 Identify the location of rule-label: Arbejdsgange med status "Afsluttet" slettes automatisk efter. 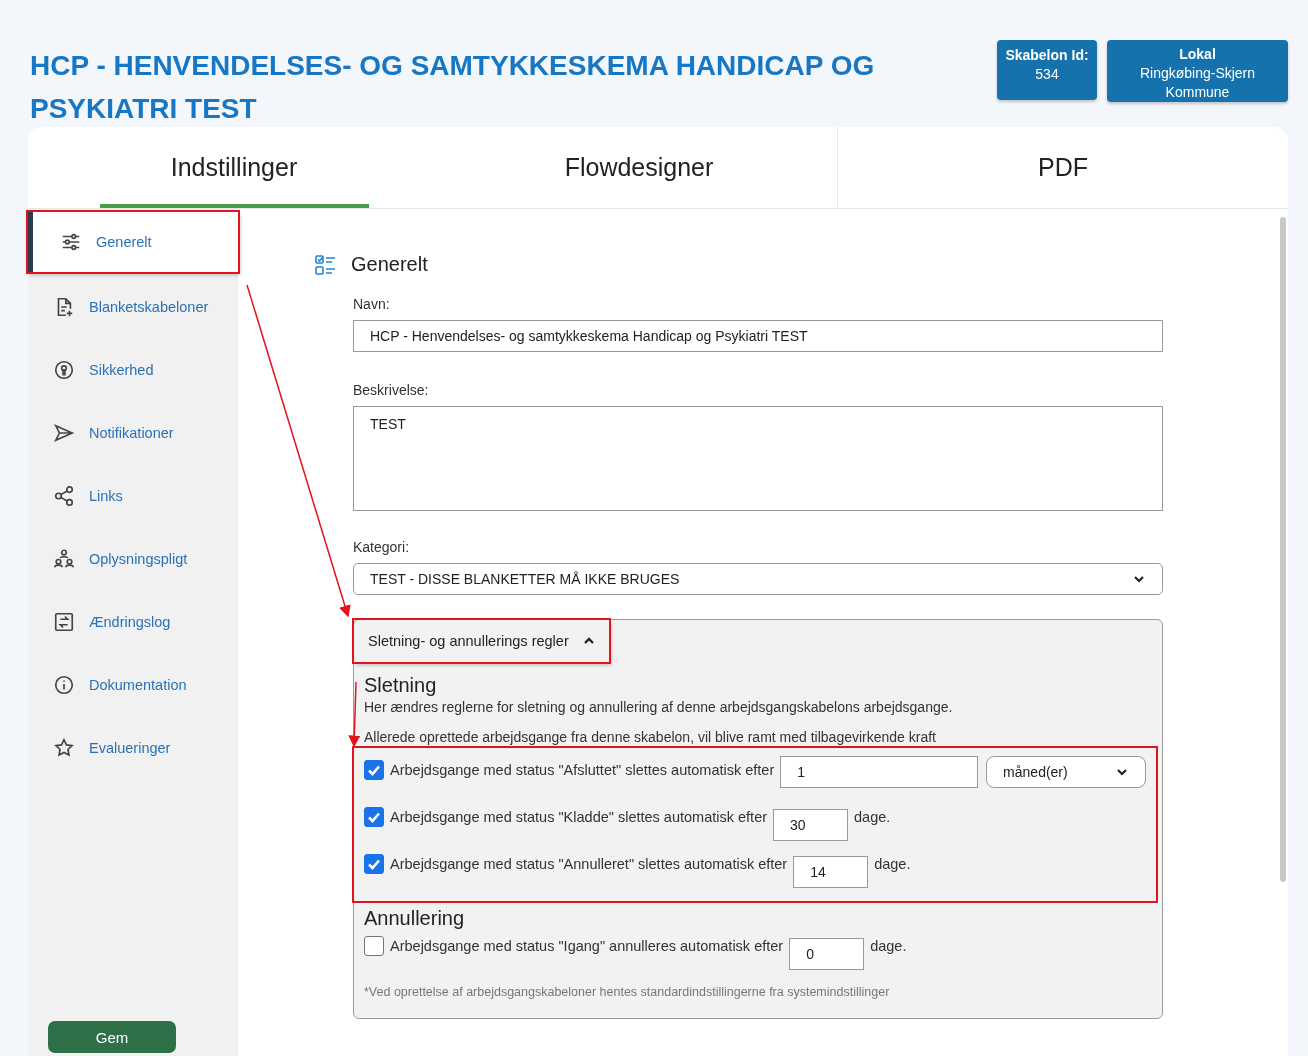
(582, 769).